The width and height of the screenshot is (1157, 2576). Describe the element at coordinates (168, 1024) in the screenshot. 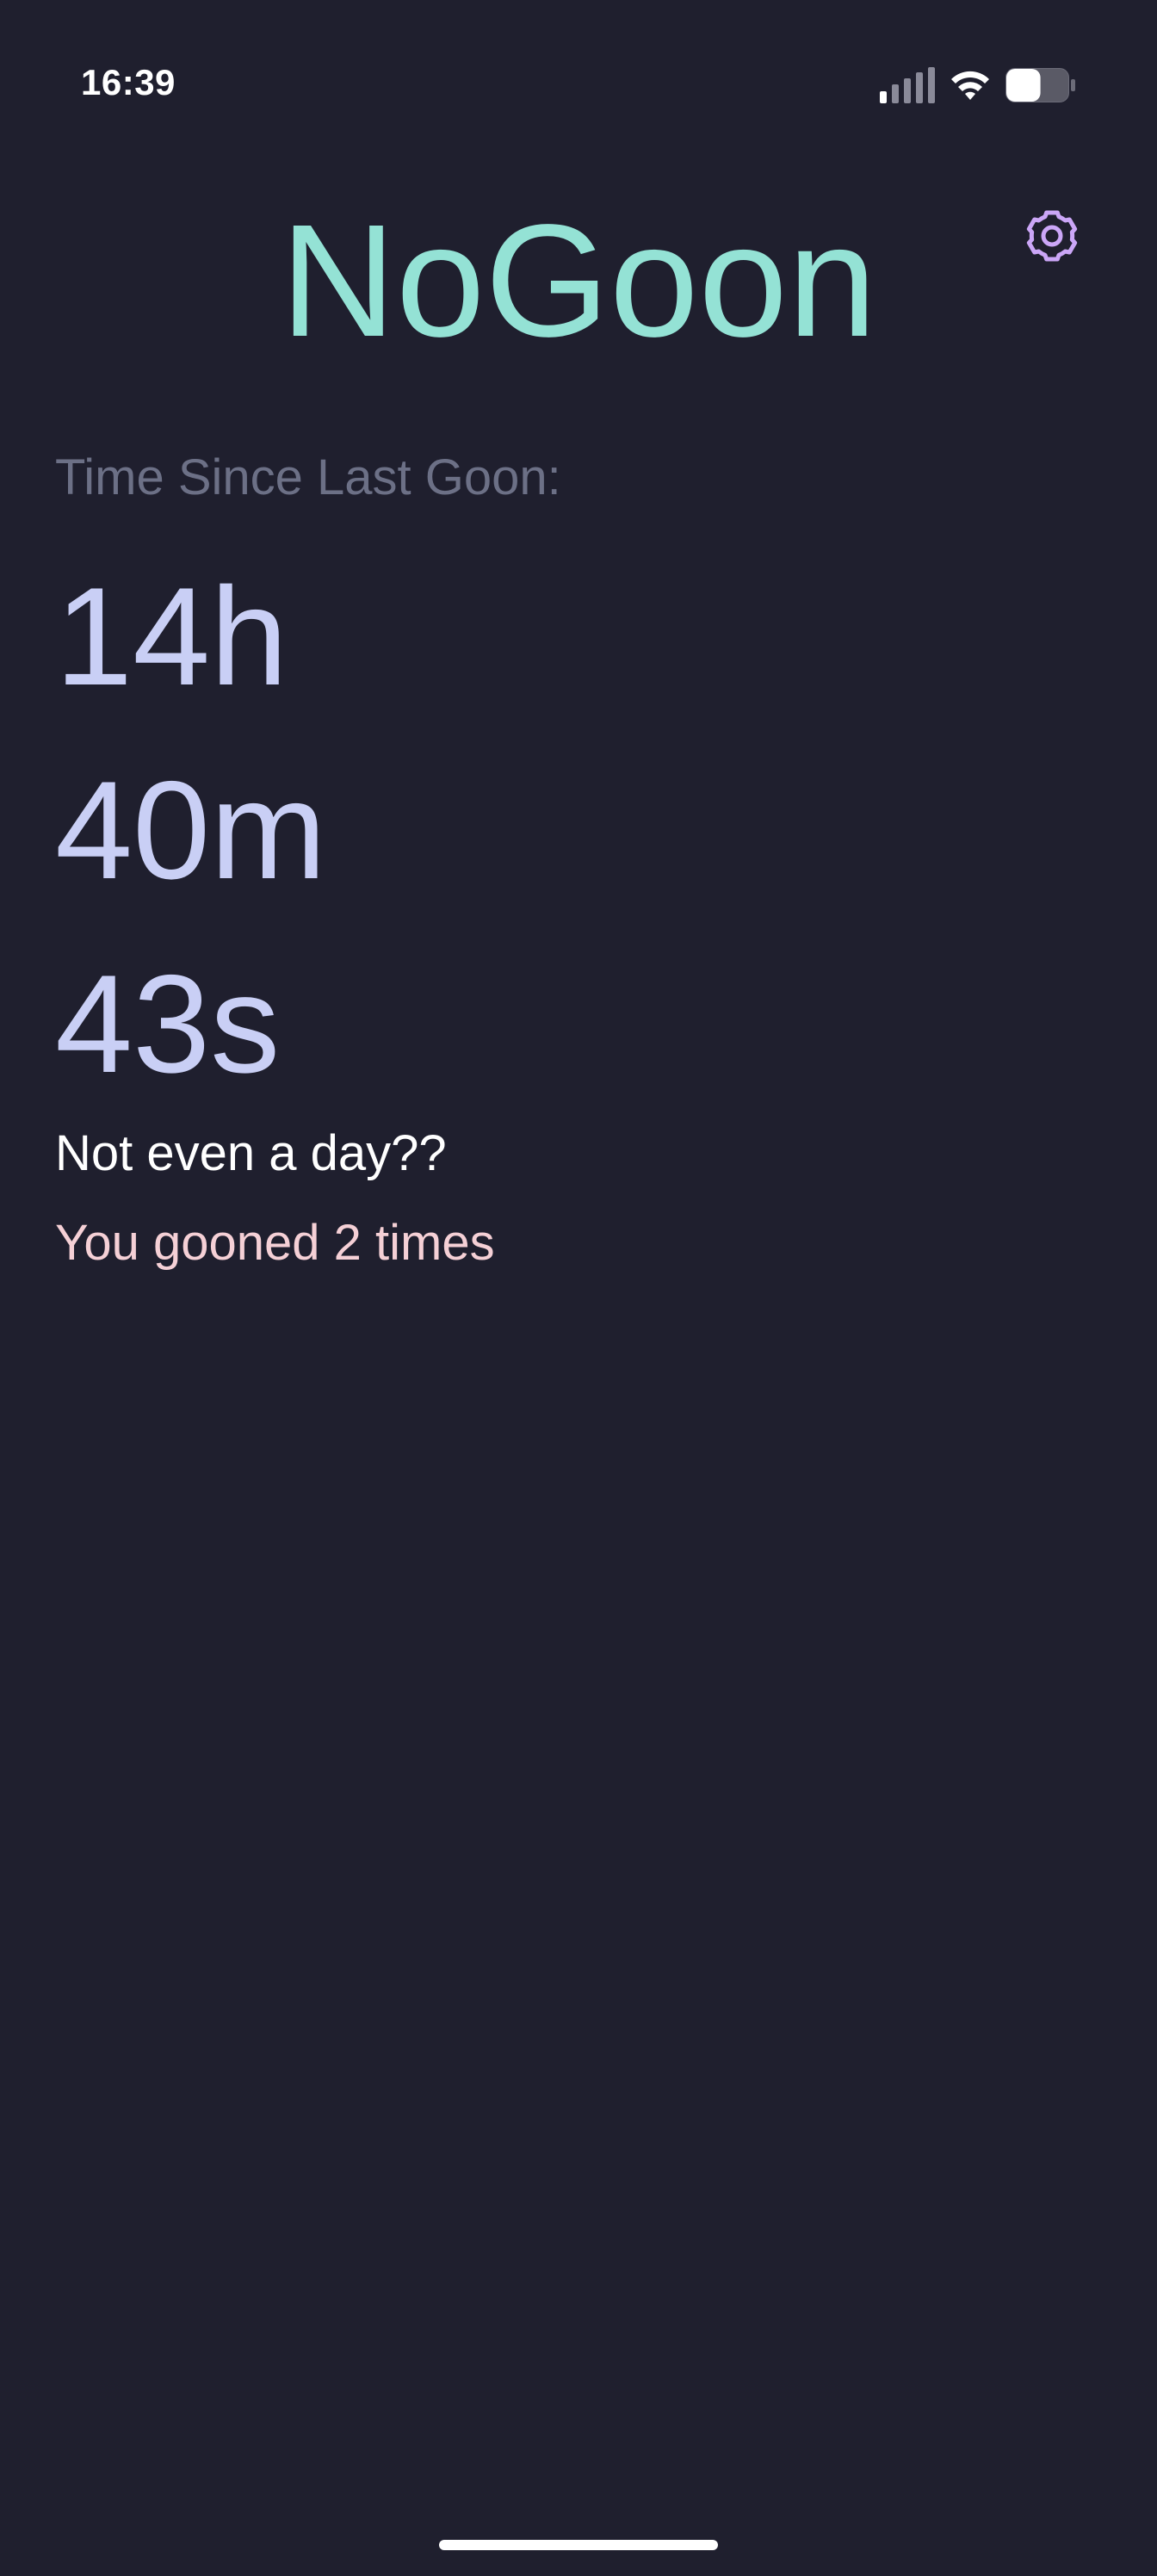

I see `seconds-value: 43s` at that location.